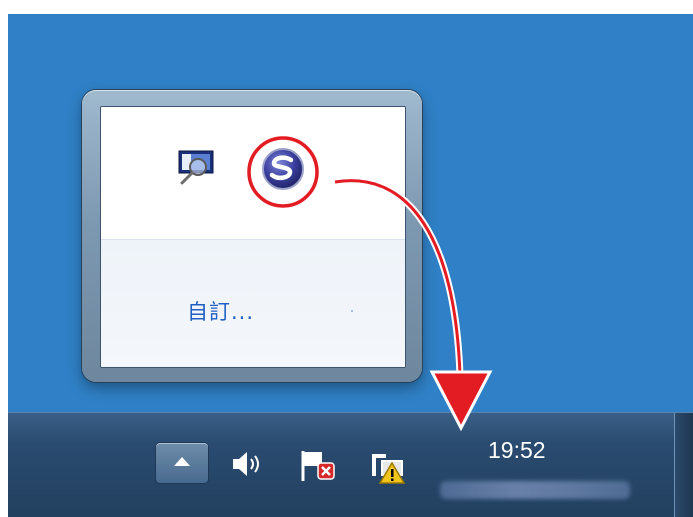 The height and width of the screenshot is (517, 693). Describe the element at coordinates (389, 467) in the screenshot. I see `network-warning-icon` at that location.